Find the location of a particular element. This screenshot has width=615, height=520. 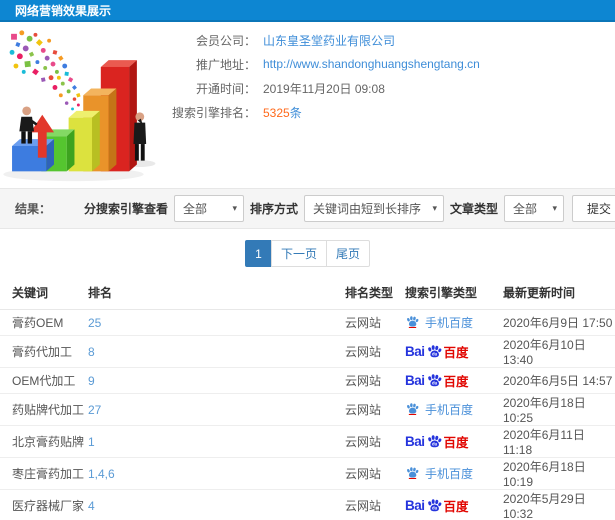

page-button-next: 下一页 is located at coordinates (298, 253).